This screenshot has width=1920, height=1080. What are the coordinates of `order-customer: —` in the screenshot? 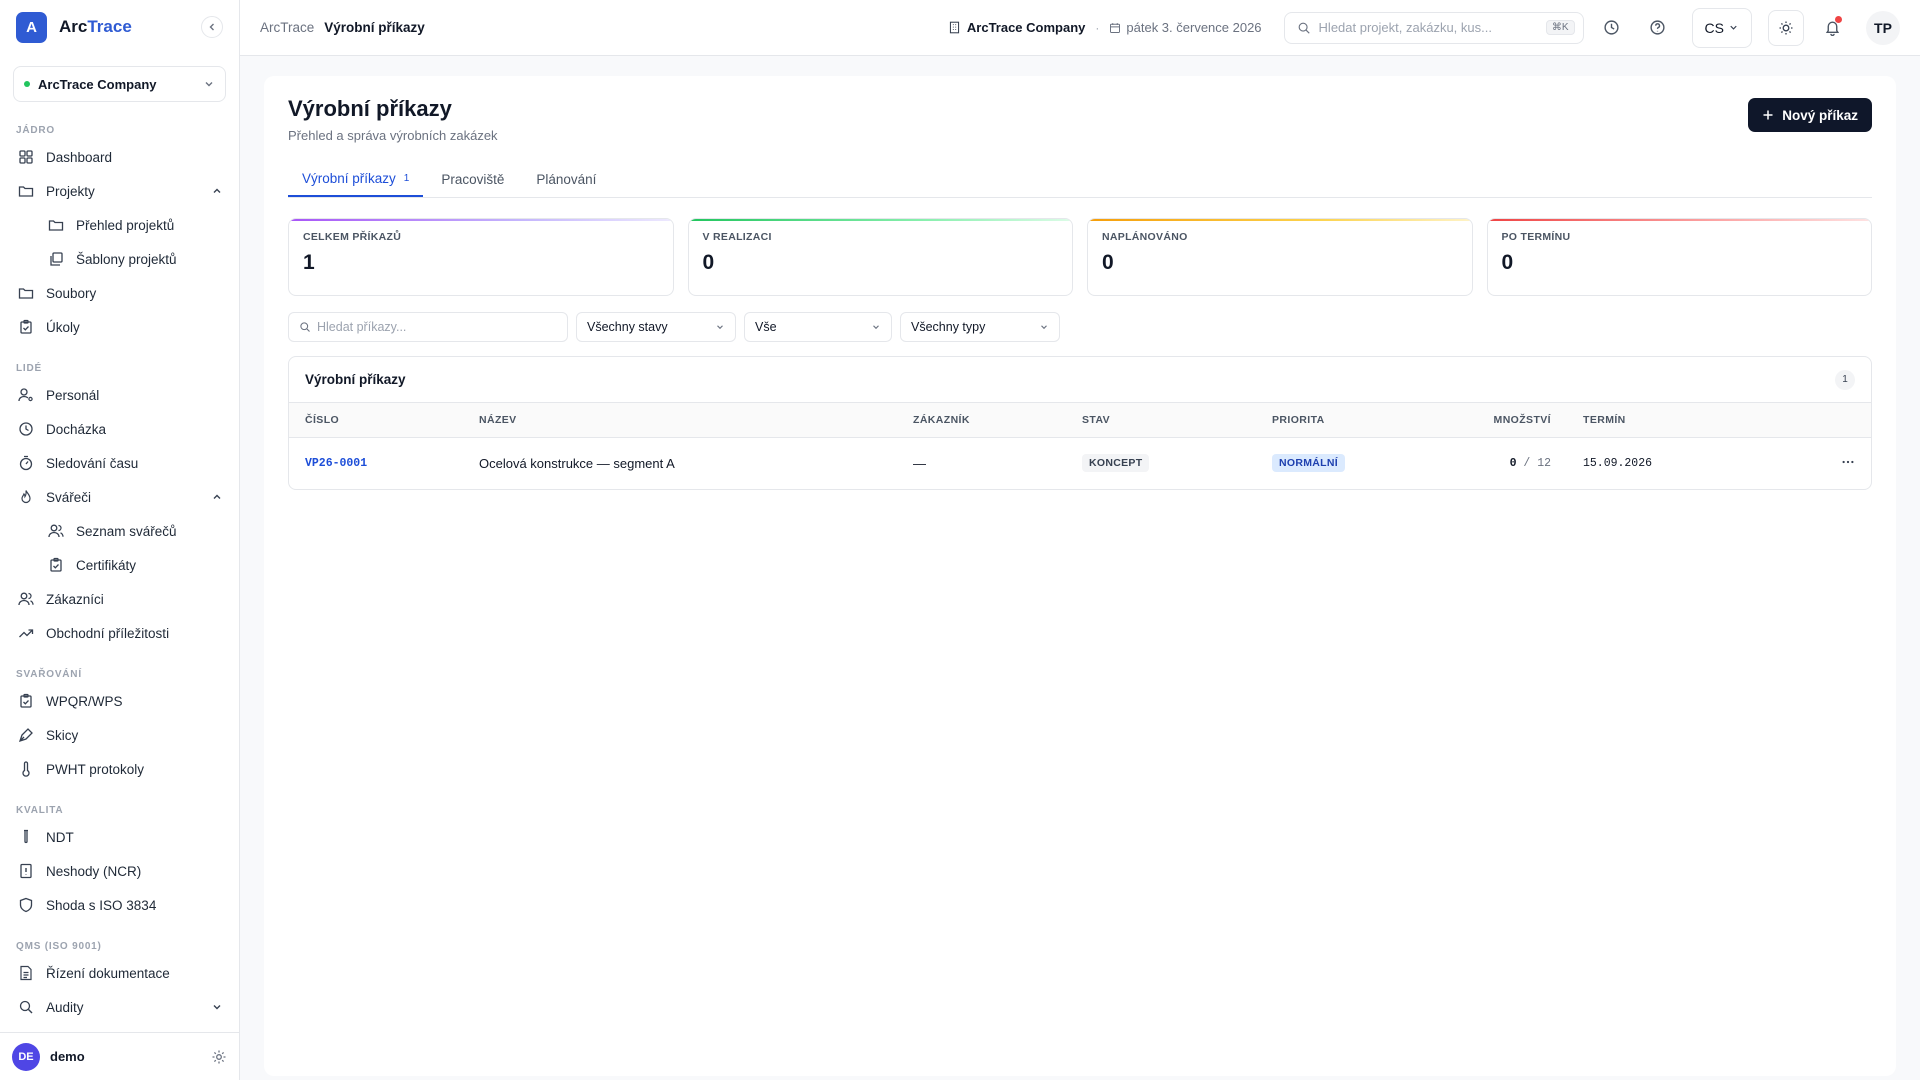 It's located at (919, 463).